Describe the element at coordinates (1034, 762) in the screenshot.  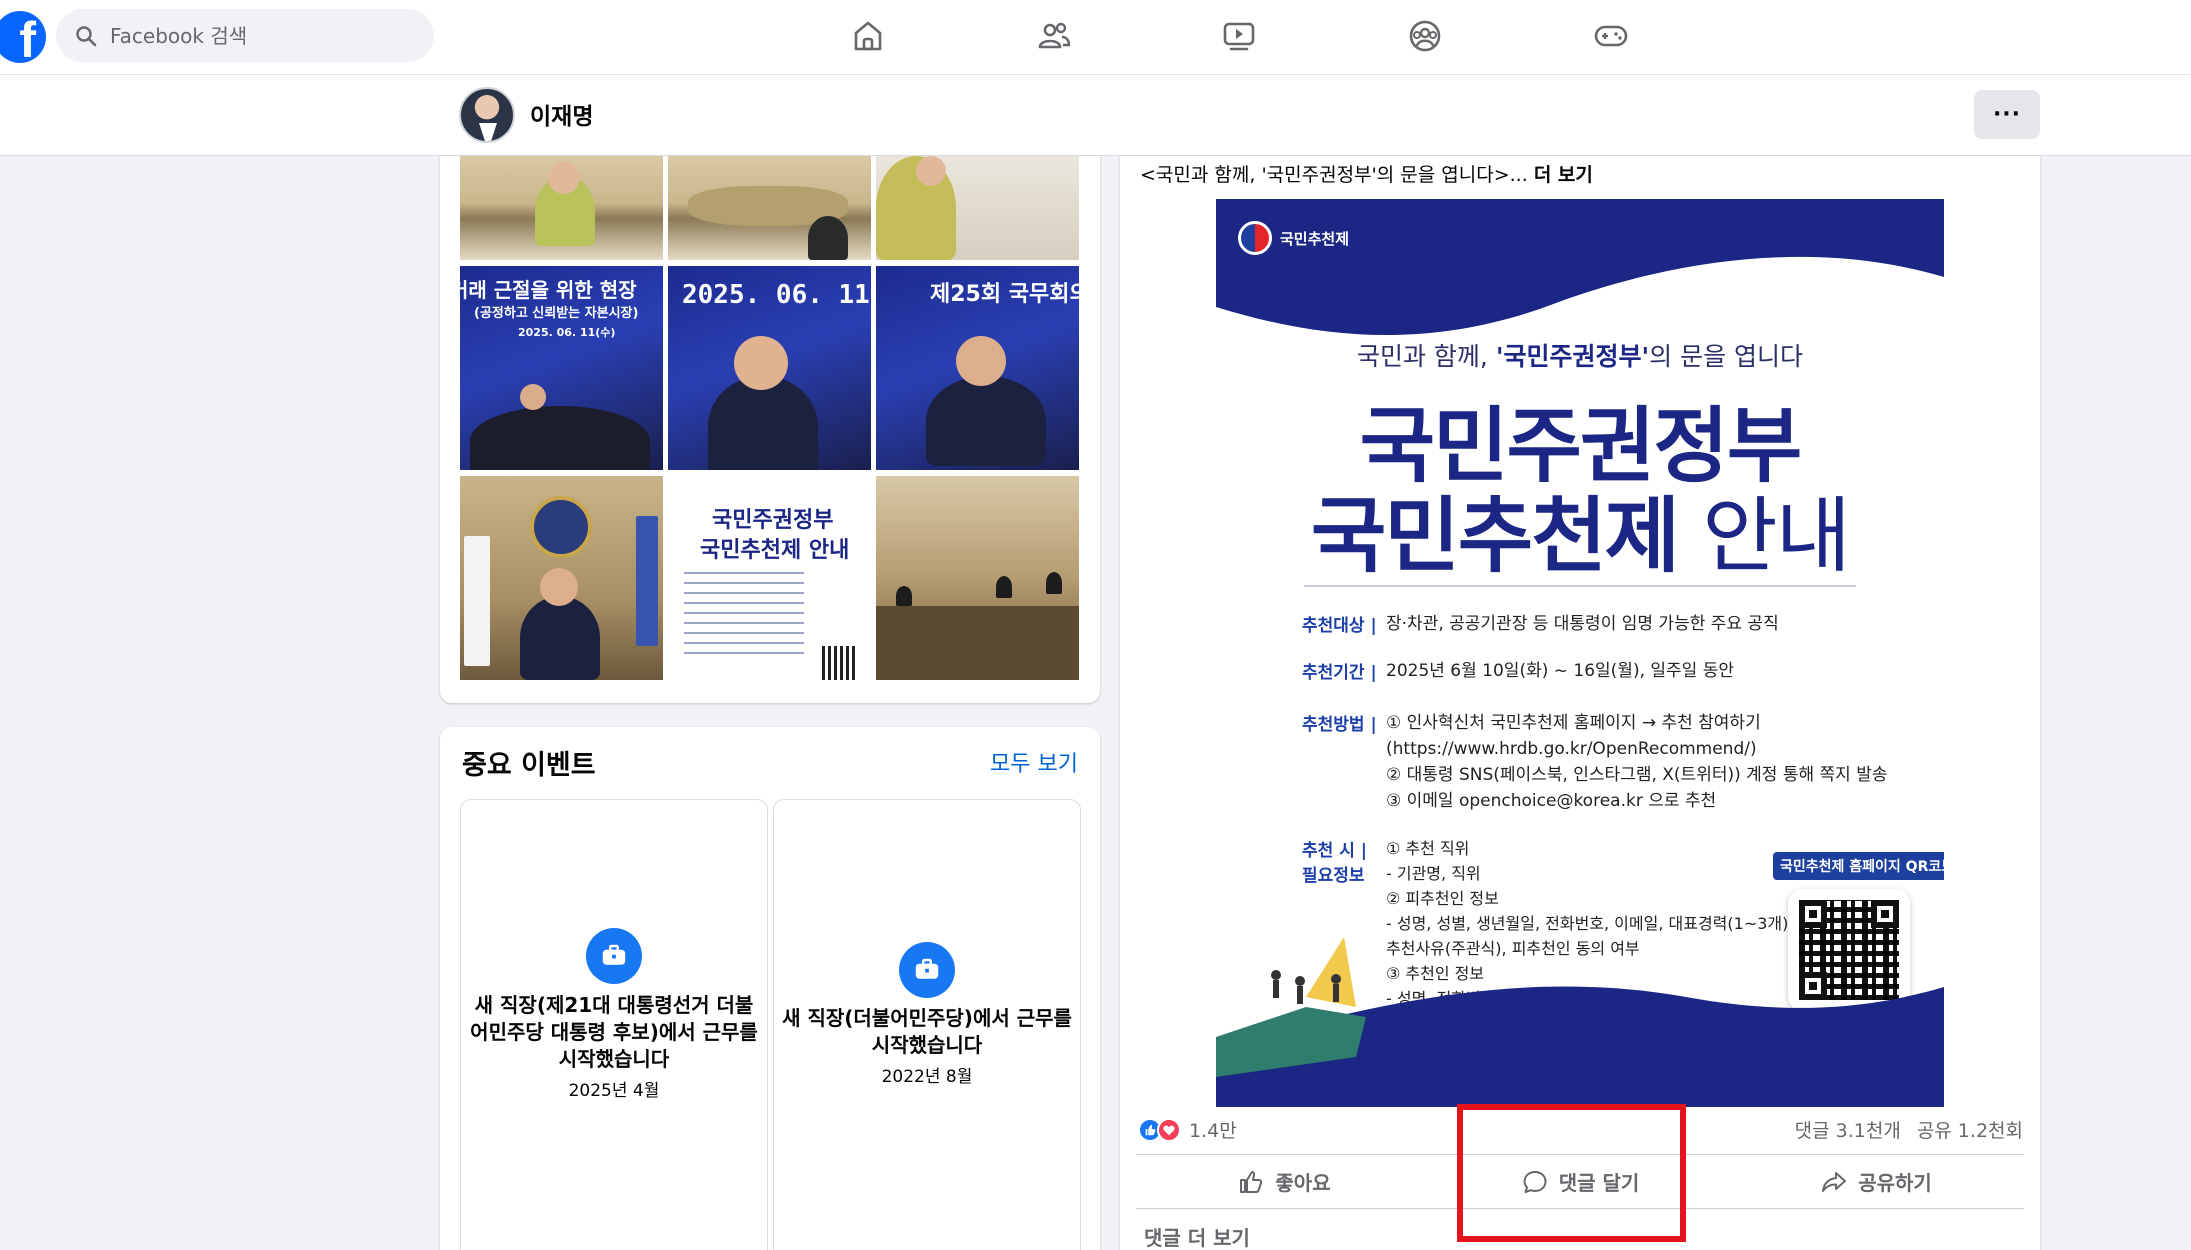
I see `see-all-link: 모두 보기` at that location.